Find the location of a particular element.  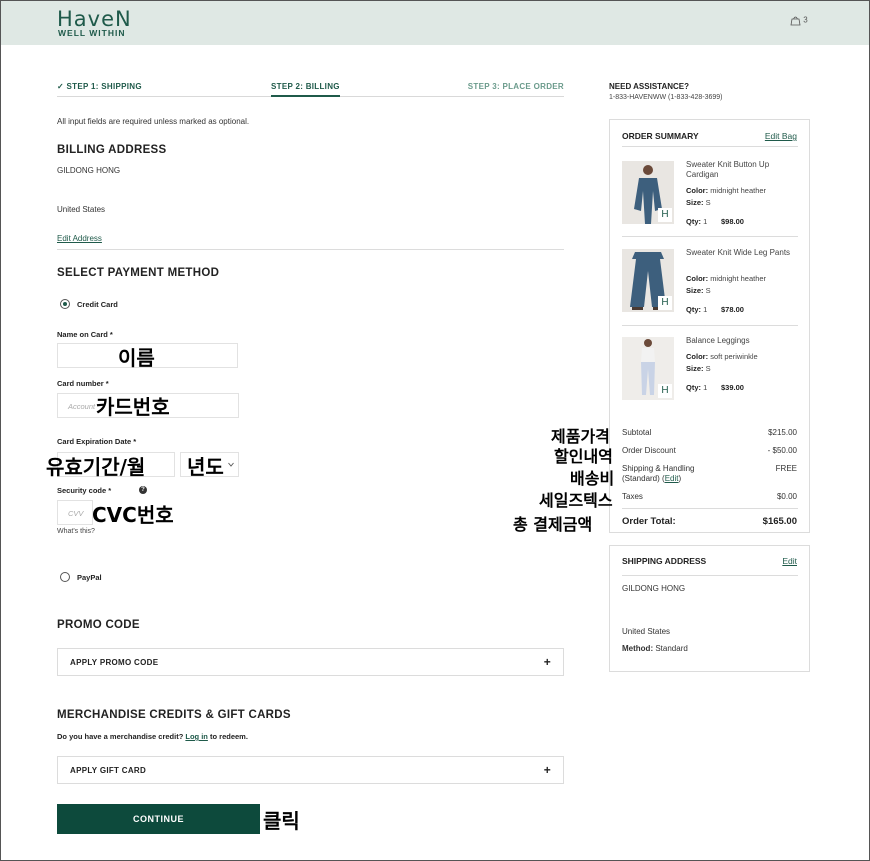

continue-button: CONTINUE is located at coordinates (158, 819).